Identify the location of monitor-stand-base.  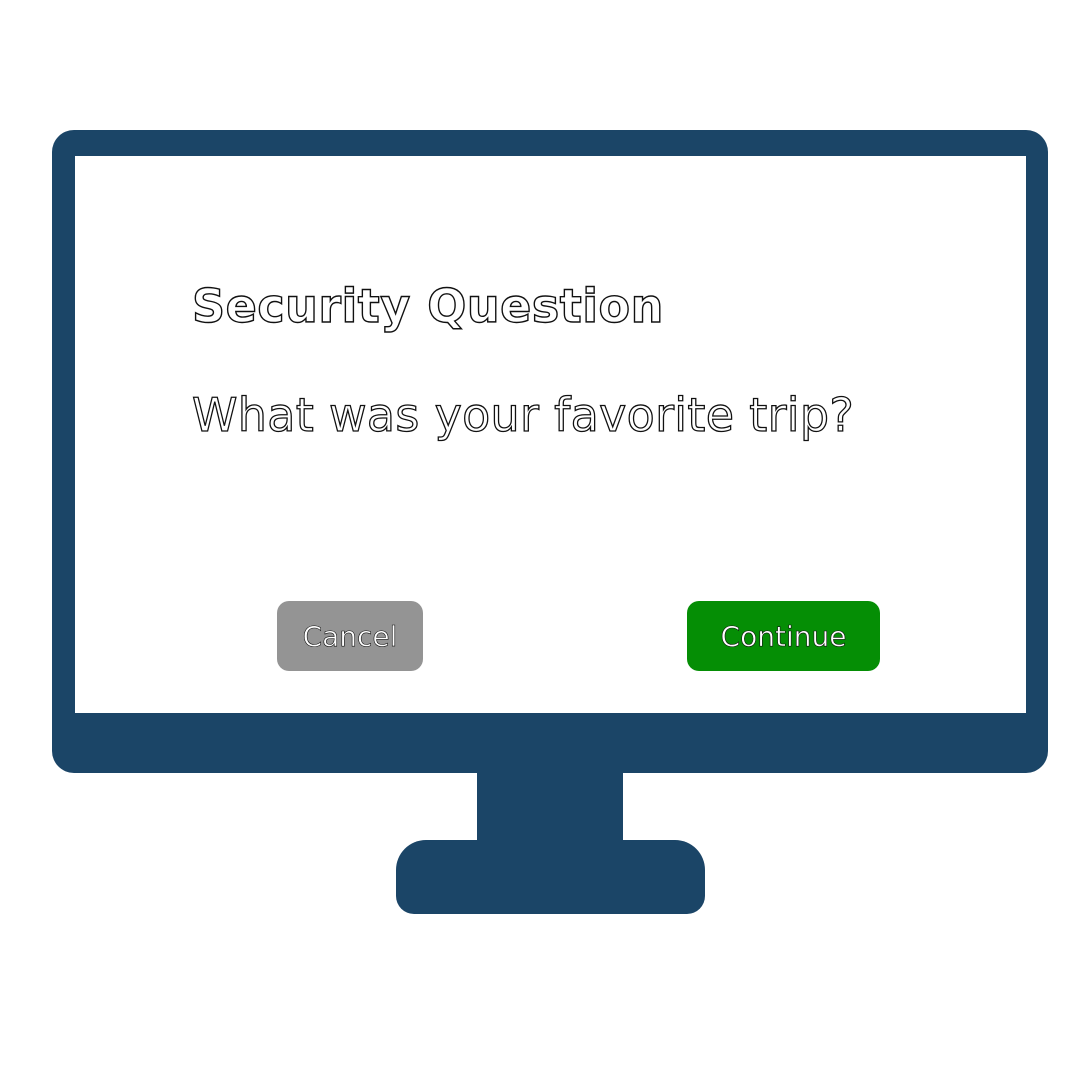
(550, 877).